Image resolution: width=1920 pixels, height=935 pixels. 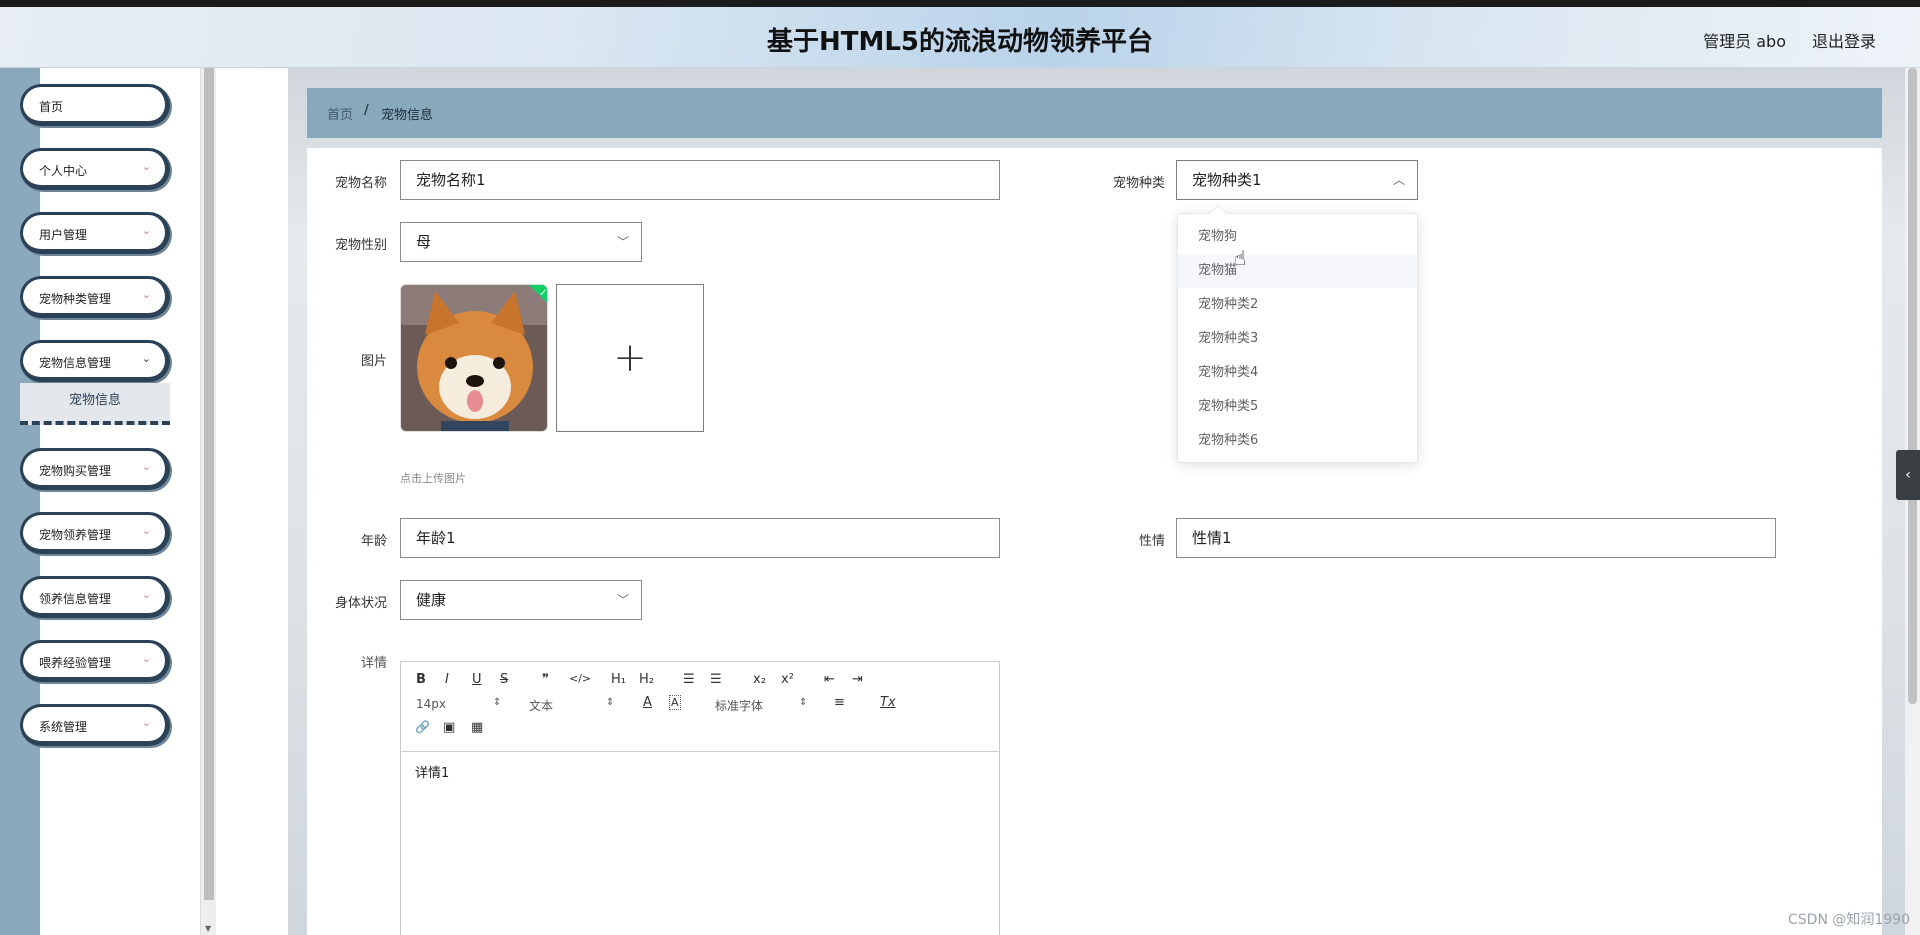 I want to click on chevron-up-icon: ︿, so click(x=1398, y=180).